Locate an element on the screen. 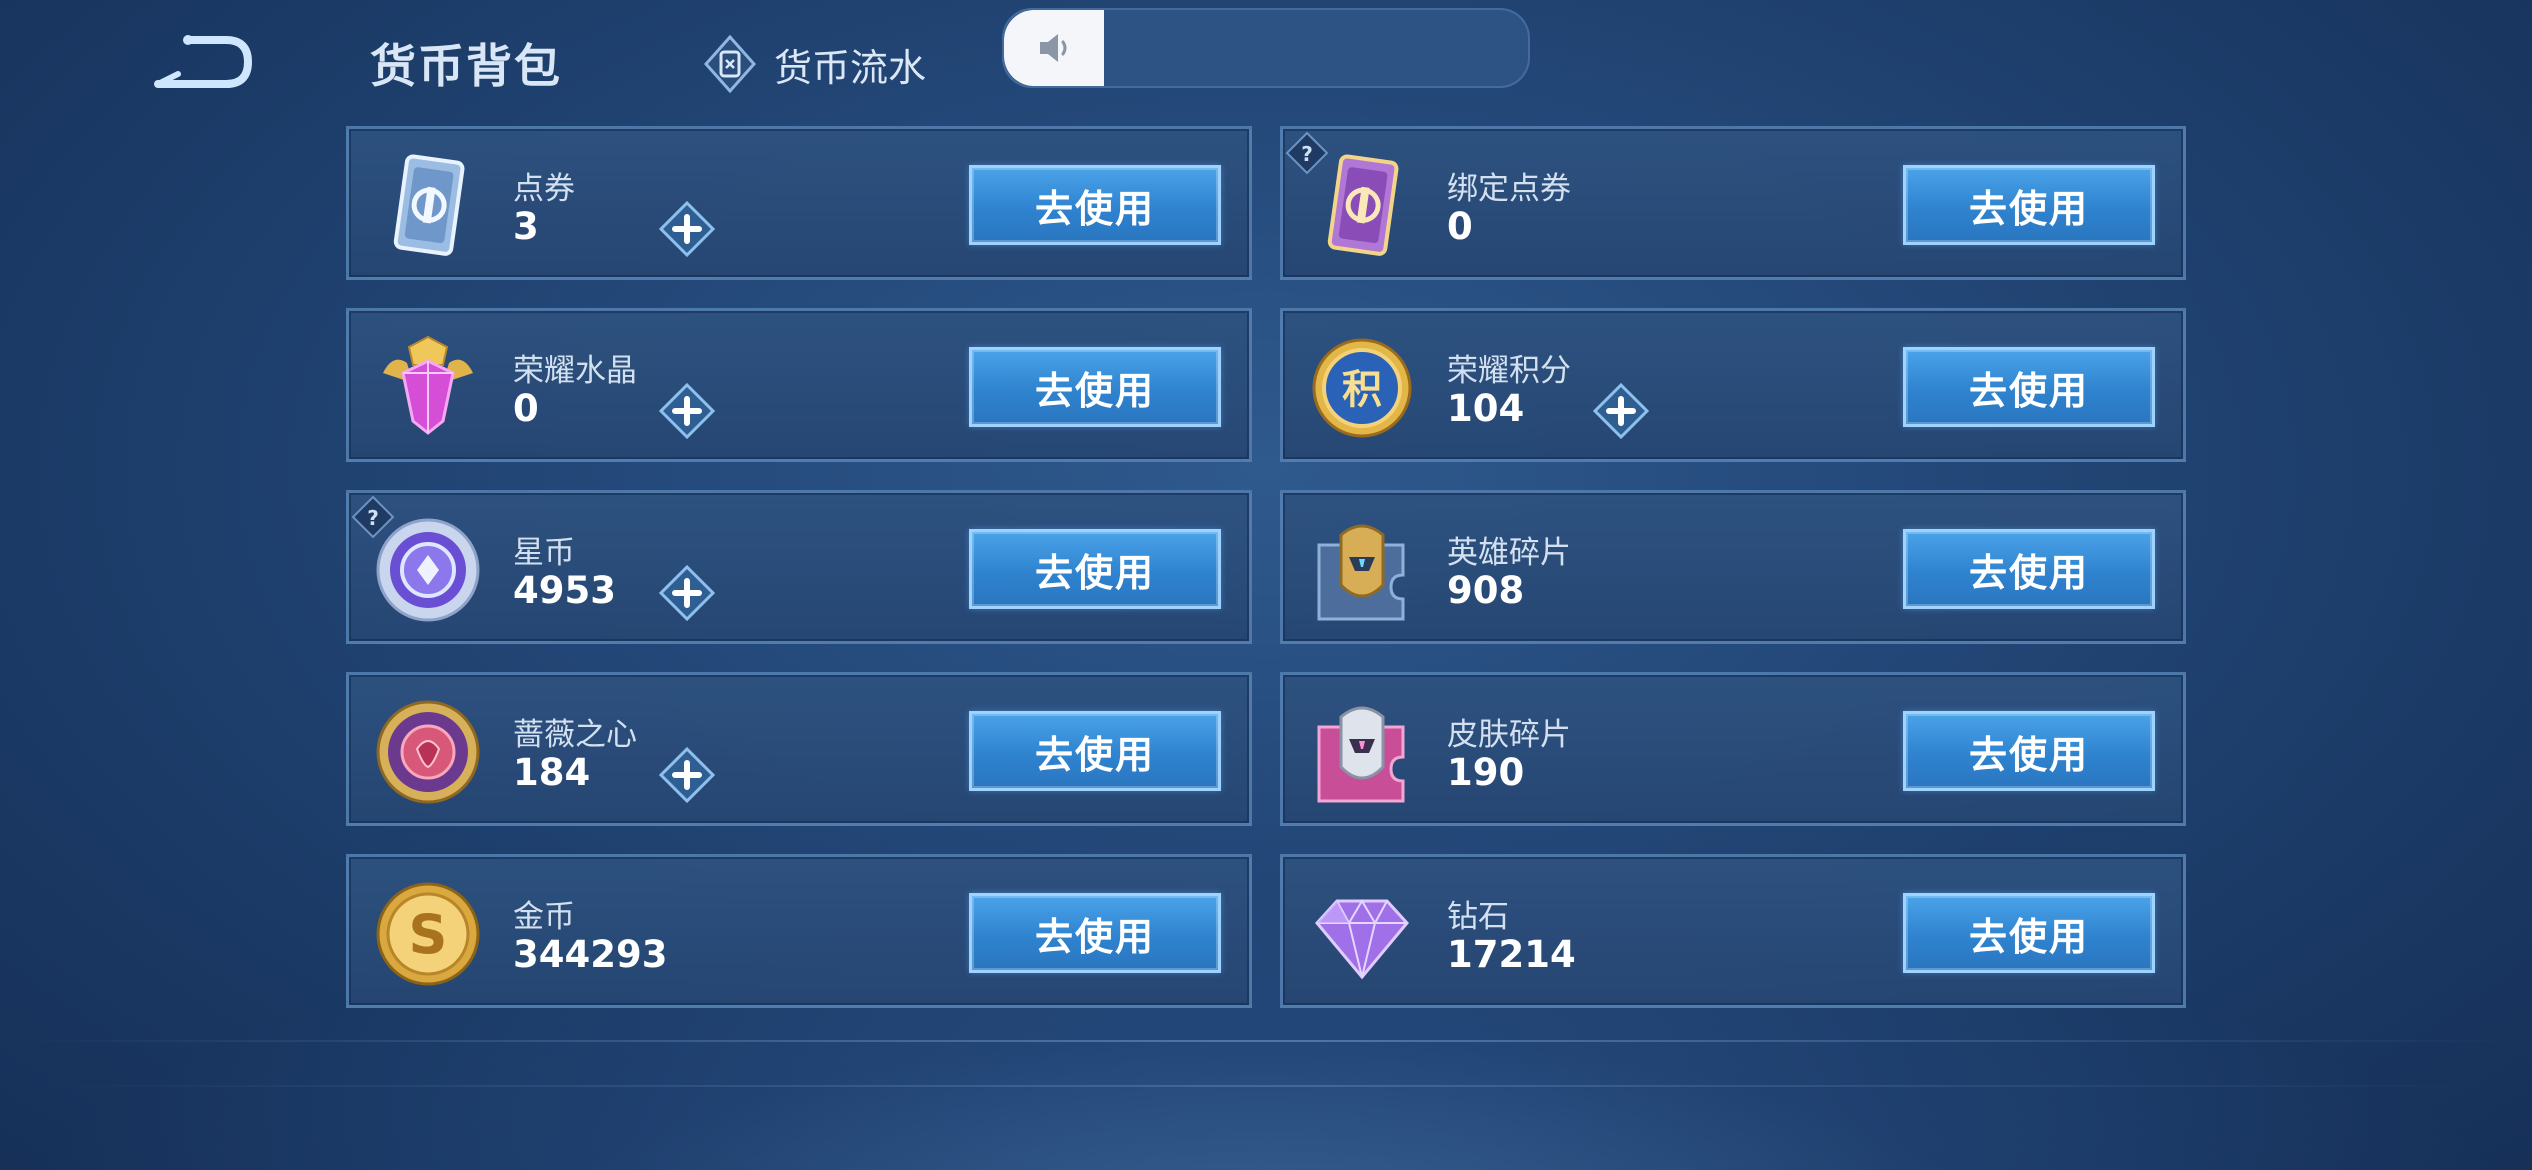 This screenshot has width=2532, height=1170. currency-name: 荣耀水晶 is located at coordinates (575, 371).